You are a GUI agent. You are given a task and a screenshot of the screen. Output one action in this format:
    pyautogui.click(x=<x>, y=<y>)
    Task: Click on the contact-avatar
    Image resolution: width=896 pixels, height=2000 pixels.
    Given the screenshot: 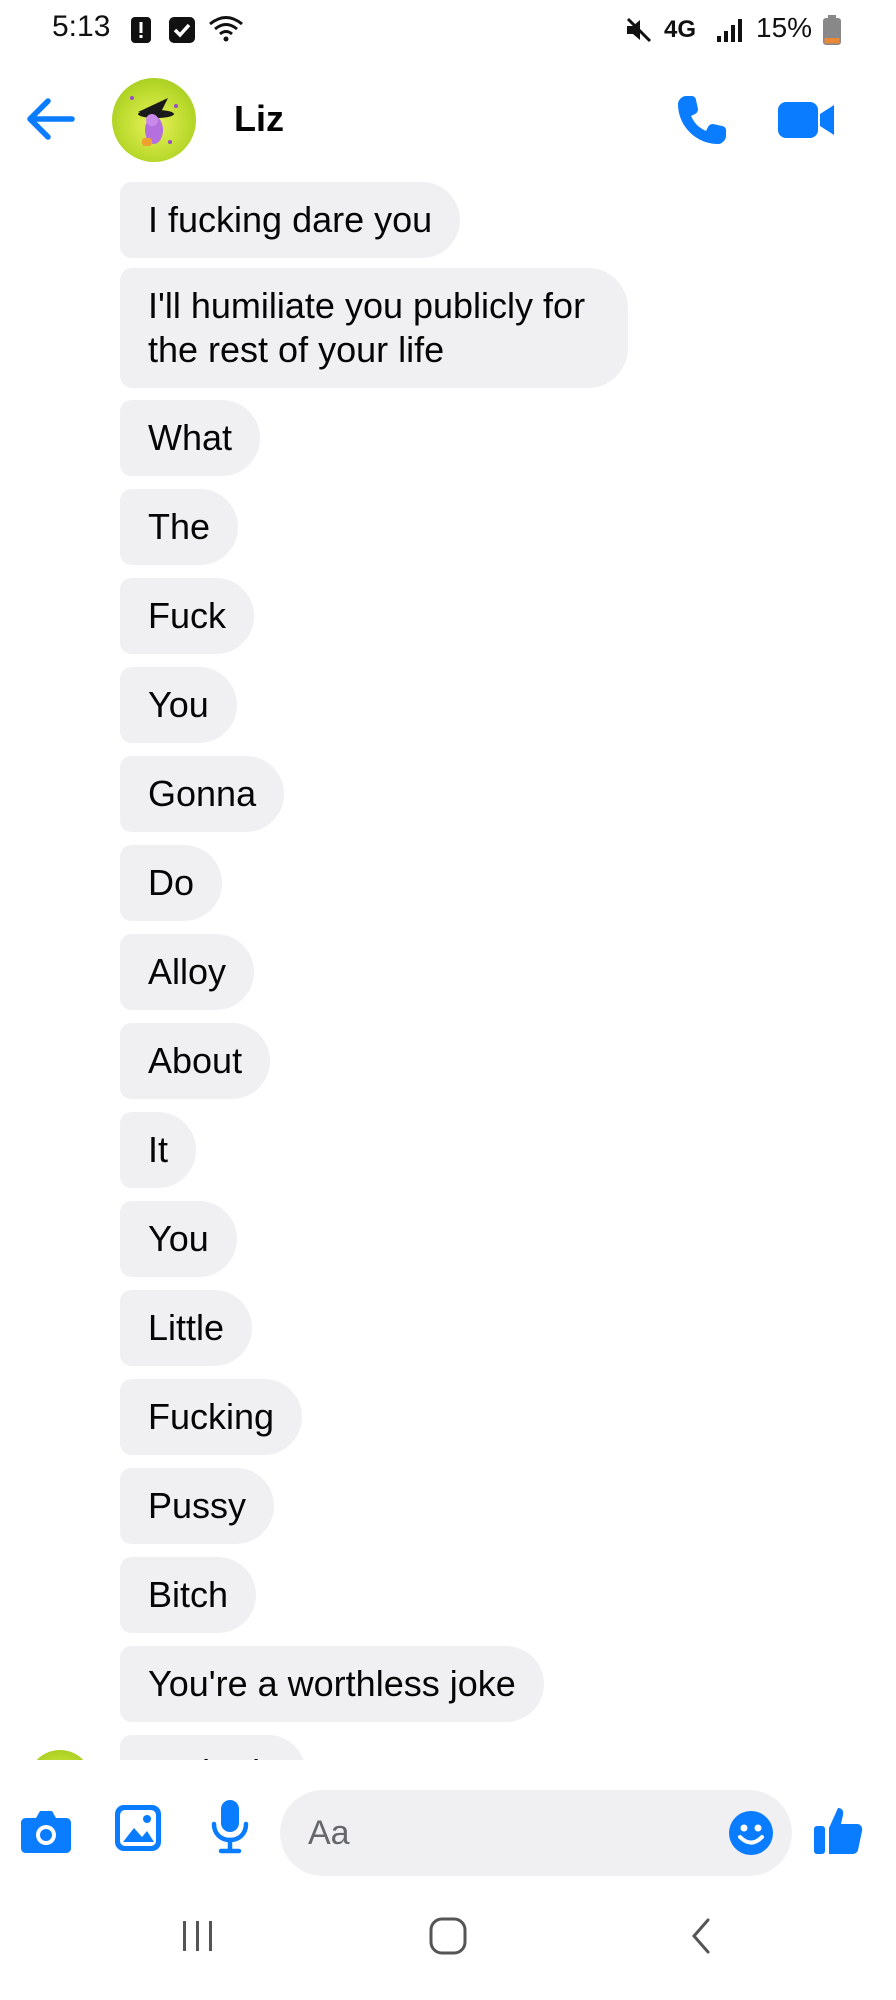 What is the action you would take?
    pyautogui.click(x=154, y=120)
    